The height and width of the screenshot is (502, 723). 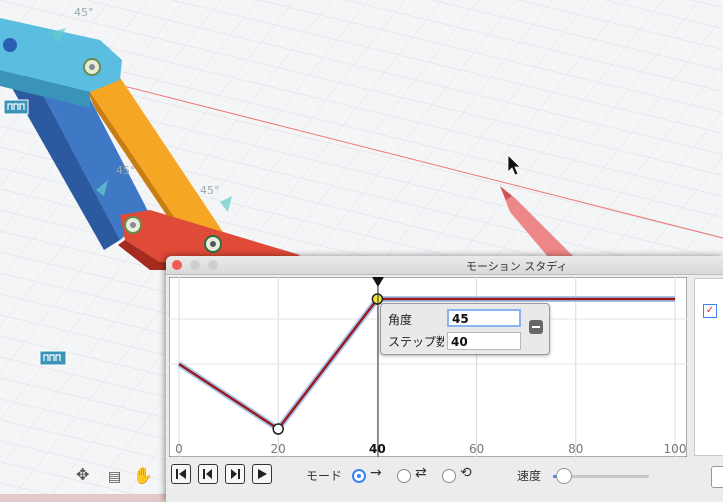 What do you see at coordinates (235, 474) in the screenshot?
I see `step-forward-button` at bounding box center [235, 474].